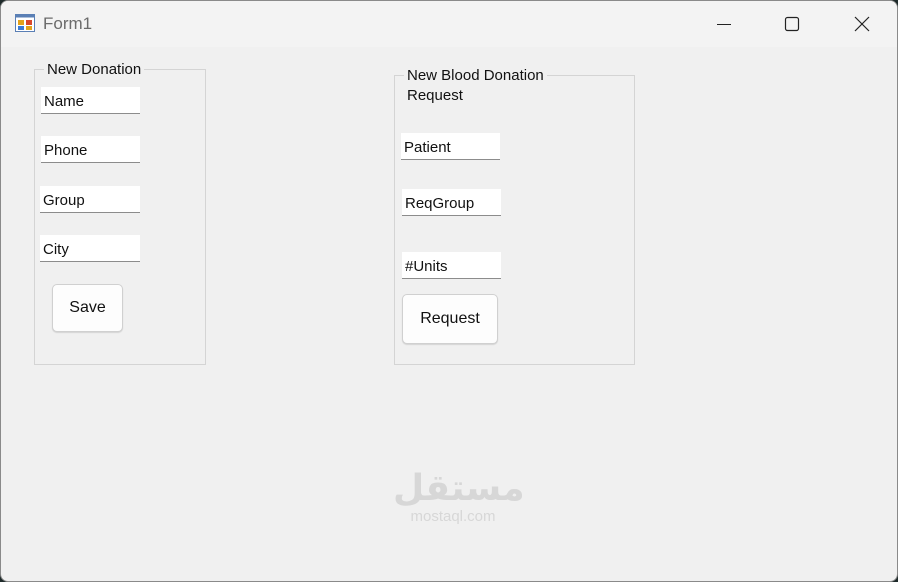  I want to click on save-button: Save, so click(87, 308).